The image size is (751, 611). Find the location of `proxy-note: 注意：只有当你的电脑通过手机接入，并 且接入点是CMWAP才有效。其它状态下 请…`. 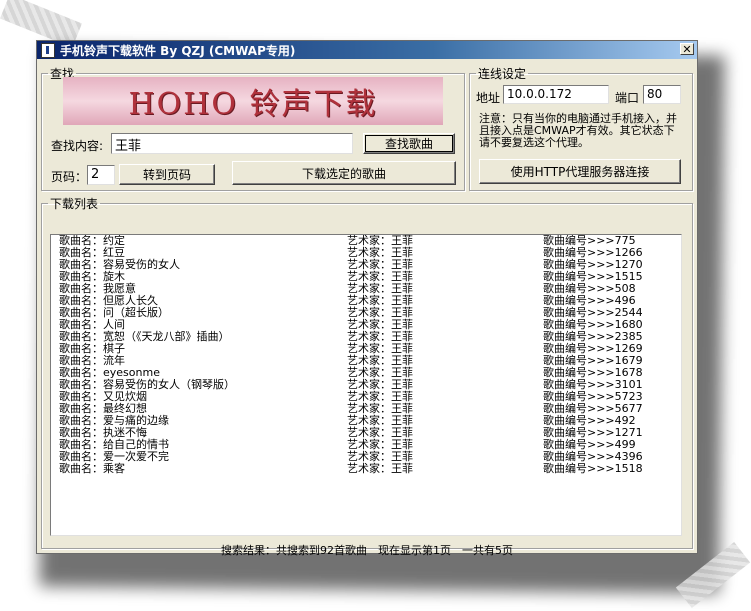

proxy-note: 注意：只有当你的电脑通过手机接入，并 且接入点是CMWAP才有效。其它状态下 请… is located at coordinates (578, 131).